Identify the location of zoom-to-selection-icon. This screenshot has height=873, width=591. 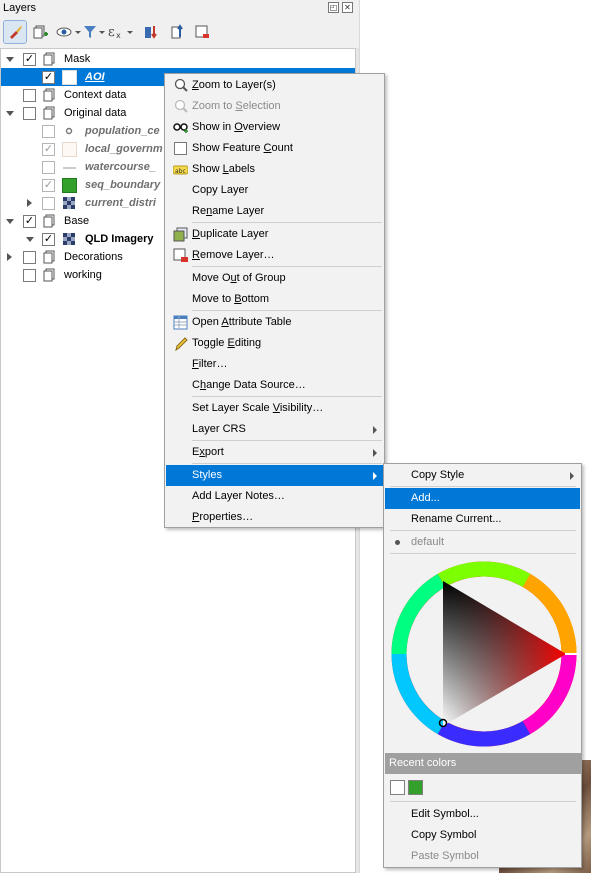
(181, 106).